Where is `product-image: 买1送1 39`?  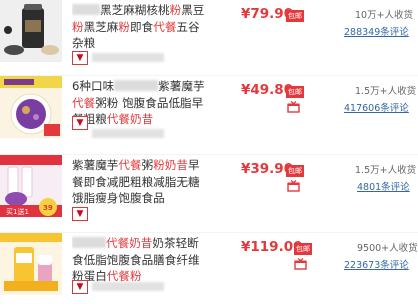 product-image: 买1送1 39 is located at coordinates (31, 186).